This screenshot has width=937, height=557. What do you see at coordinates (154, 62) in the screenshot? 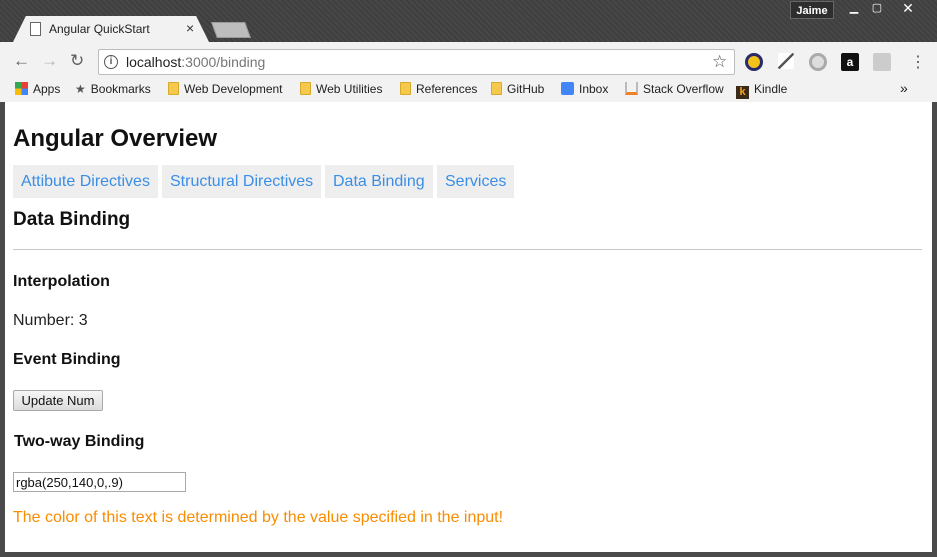
I see `url-host: localhost` at bounding box center [154, 62].